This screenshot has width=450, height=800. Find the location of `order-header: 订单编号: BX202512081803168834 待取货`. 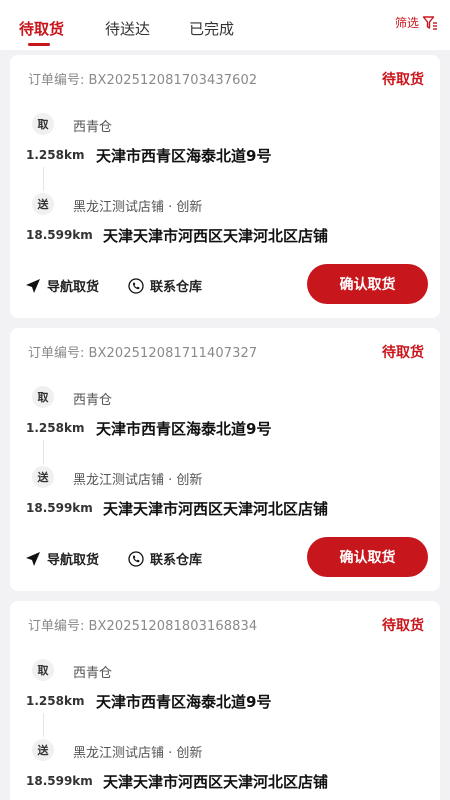

order-header: 订单编号: BX202512081803168834 待取货 is located at coordinates (226, 624).